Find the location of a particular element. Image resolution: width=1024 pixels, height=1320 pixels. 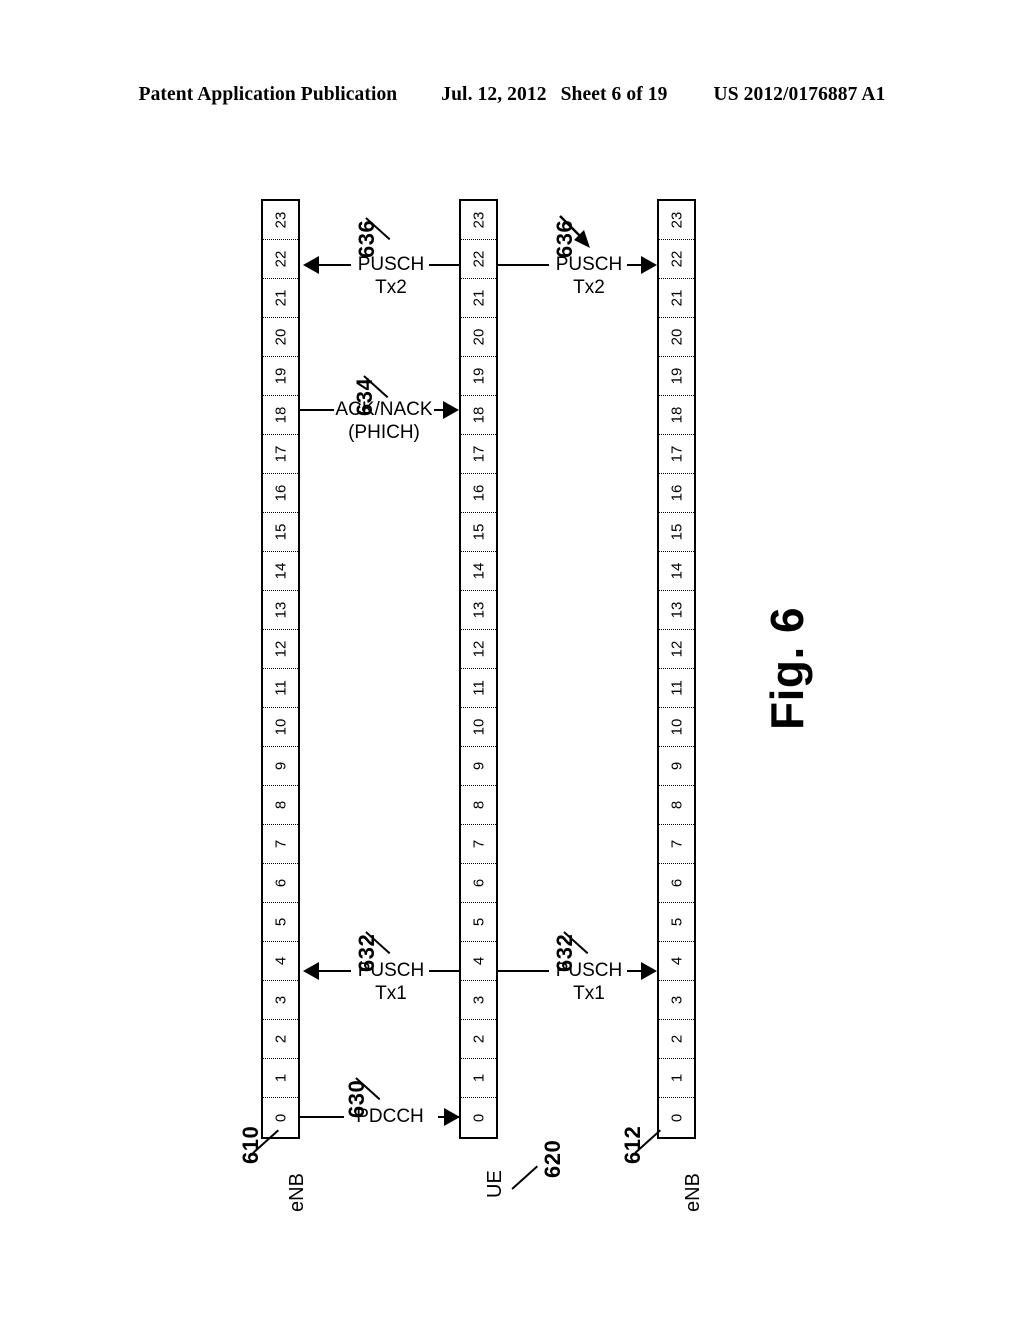

arrowhead-pdcch is located at coordinates (452, 1117).